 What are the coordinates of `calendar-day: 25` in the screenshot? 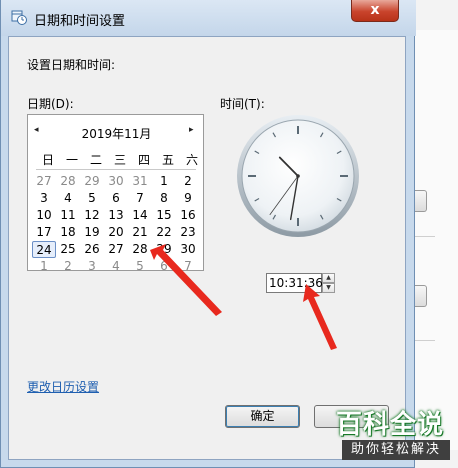 It's located at (68, 249).